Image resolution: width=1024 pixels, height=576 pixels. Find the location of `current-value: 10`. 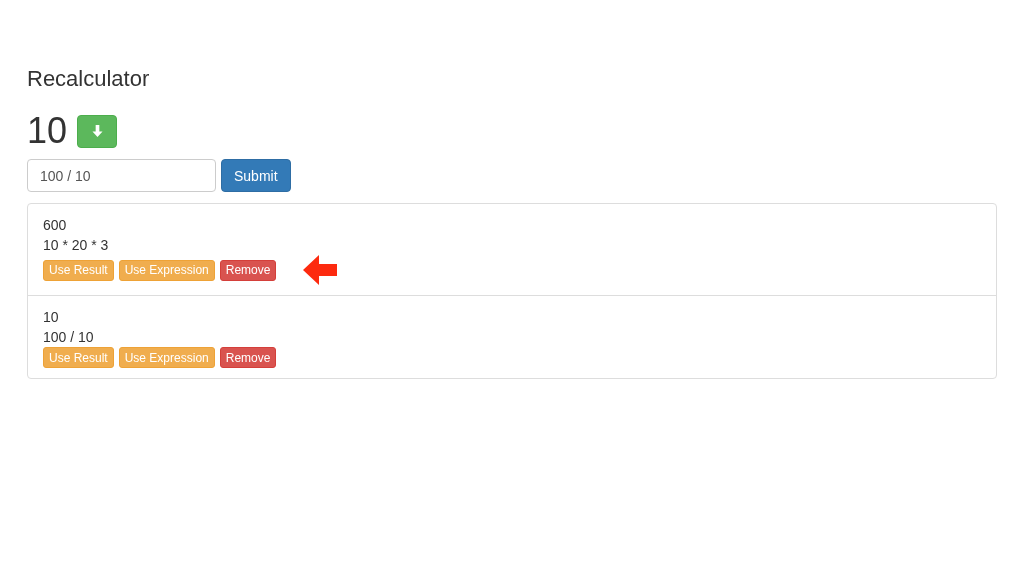

current-value: 10 is located at coordinates (47, 131).